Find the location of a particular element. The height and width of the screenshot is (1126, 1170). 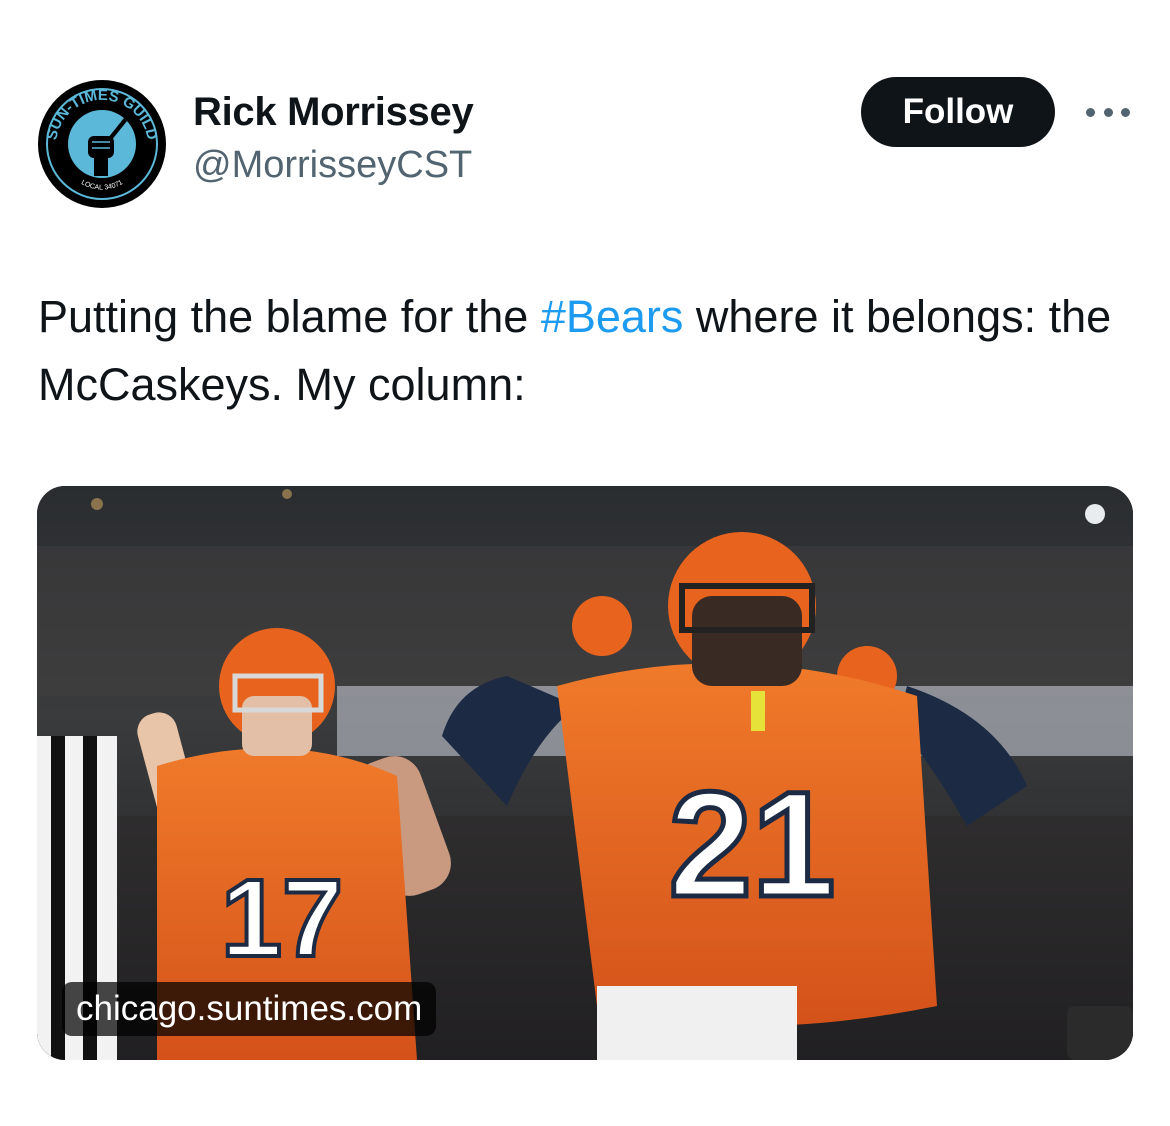

follow-button: Follow is located at coordinates (958, 112).